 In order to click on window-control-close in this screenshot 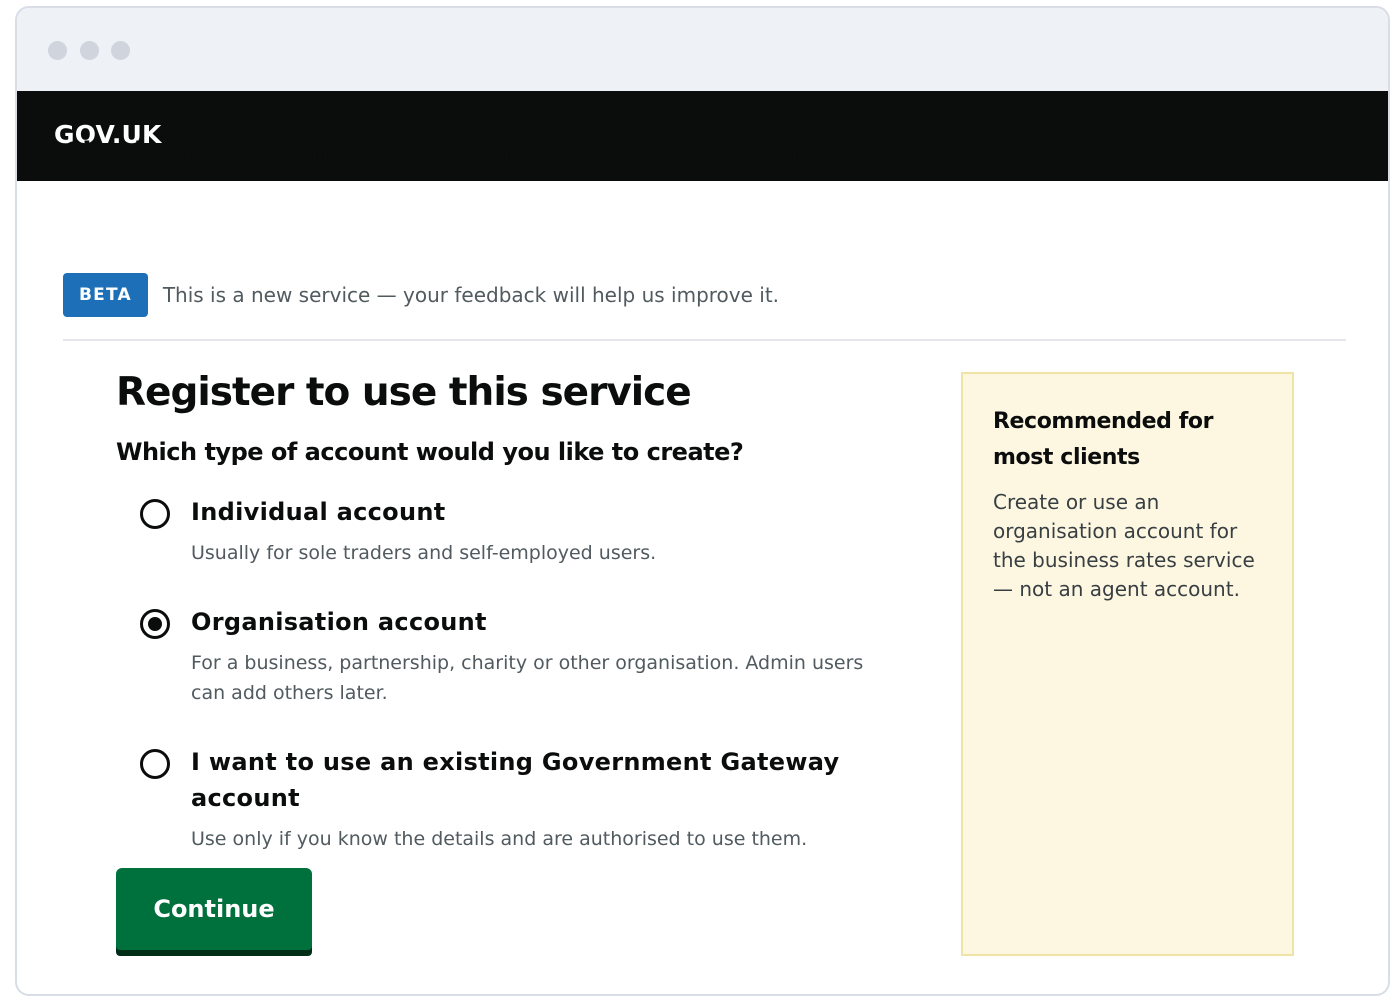, I will do `click(57, 50)`.